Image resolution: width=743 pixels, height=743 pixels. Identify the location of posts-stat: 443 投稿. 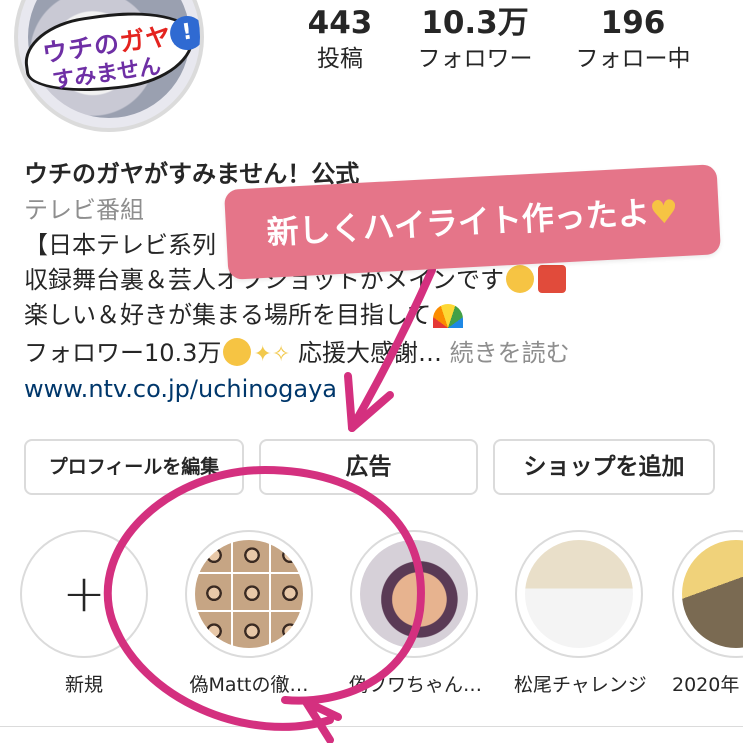
(340, 39).